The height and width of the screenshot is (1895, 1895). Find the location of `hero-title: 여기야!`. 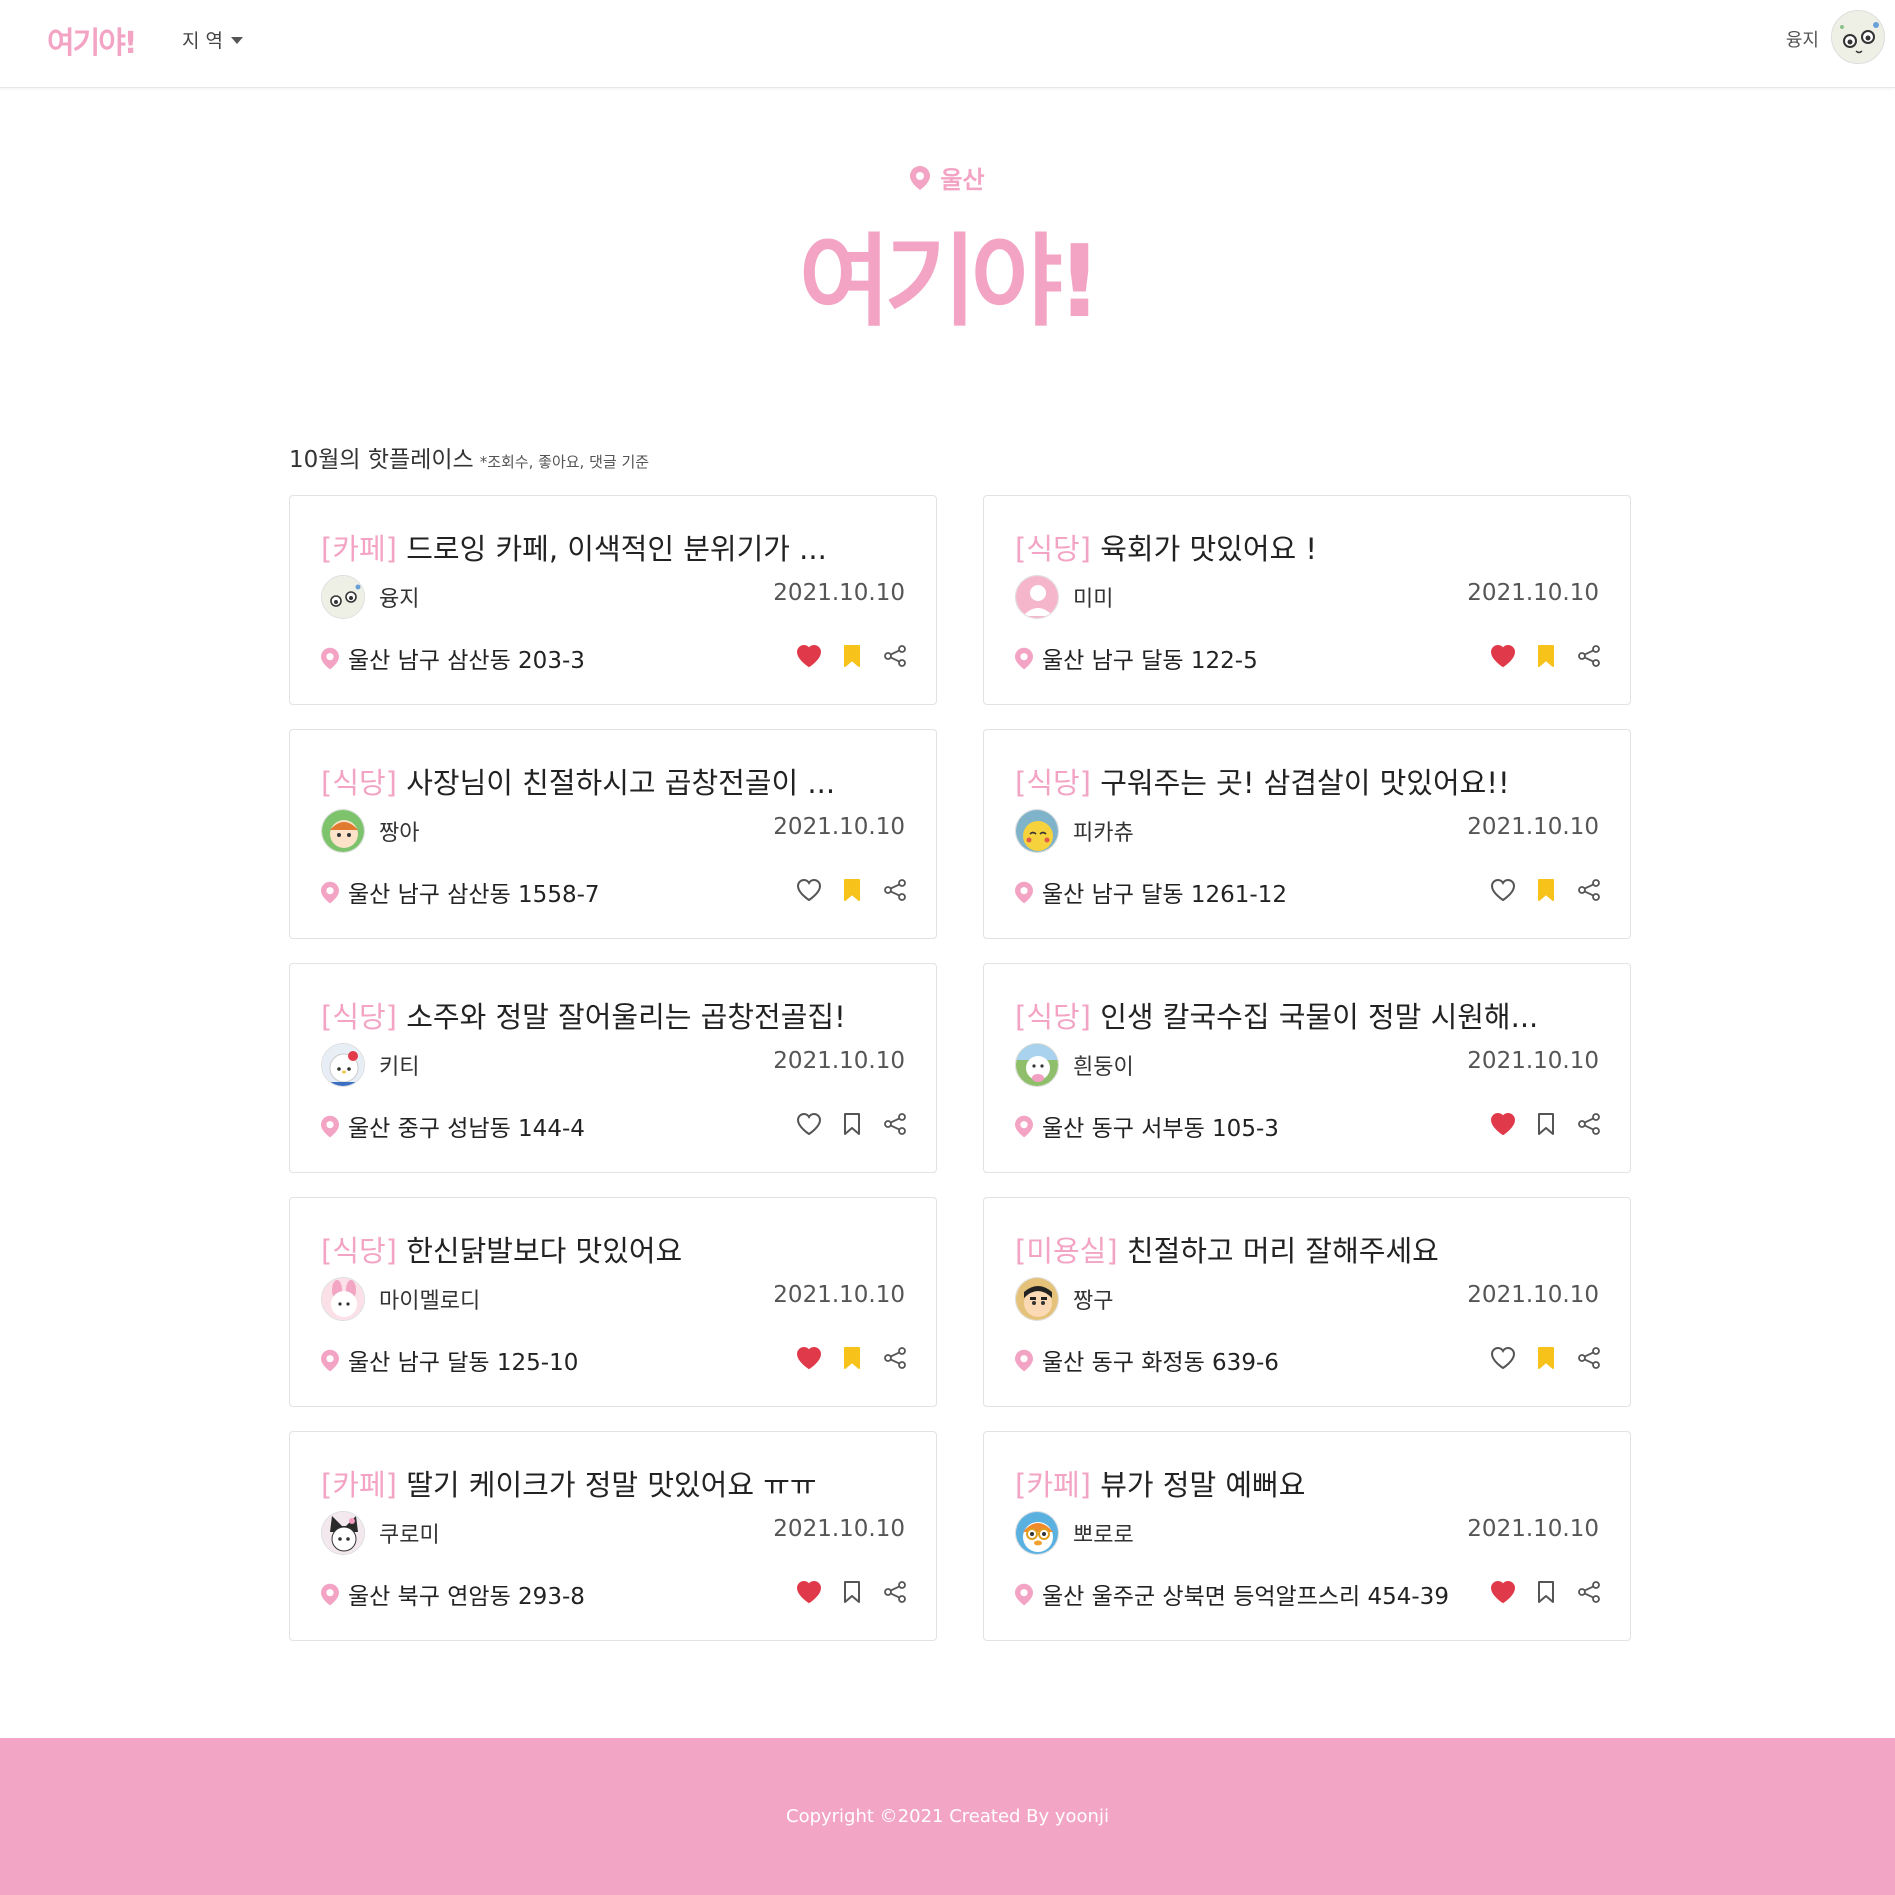

hero-title: 여기야! is located at coordinates (950, 281).